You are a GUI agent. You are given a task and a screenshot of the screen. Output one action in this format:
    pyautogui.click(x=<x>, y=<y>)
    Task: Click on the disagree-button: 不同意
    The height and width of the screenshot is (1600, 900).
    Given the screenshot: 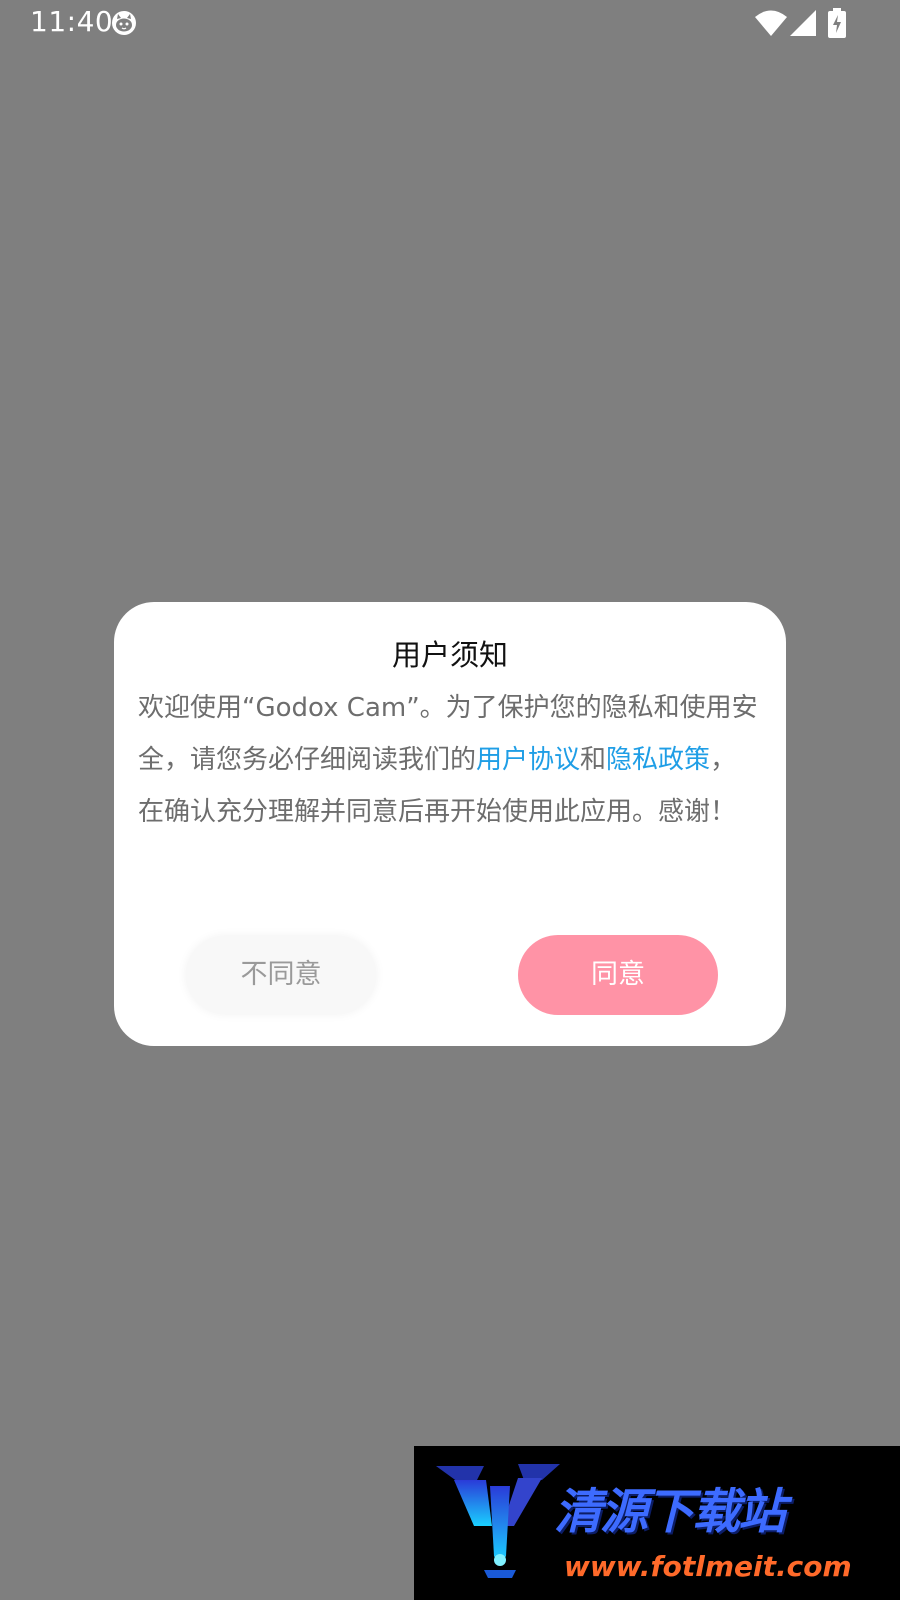 What is the action you would take?
    pyautogui.click(x=281, y=975)
    